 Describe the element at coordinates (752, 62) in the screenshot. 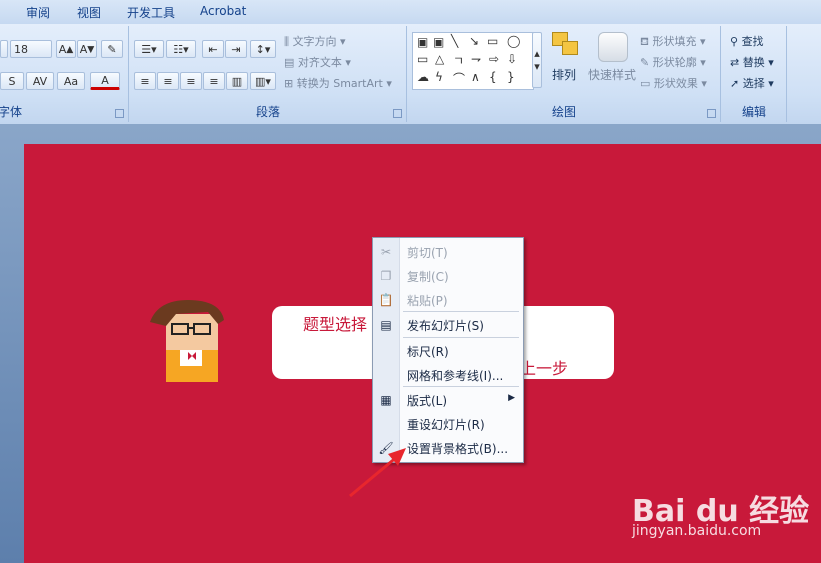

I see `replace-button: ⇄ 替换 ▾` at that location.